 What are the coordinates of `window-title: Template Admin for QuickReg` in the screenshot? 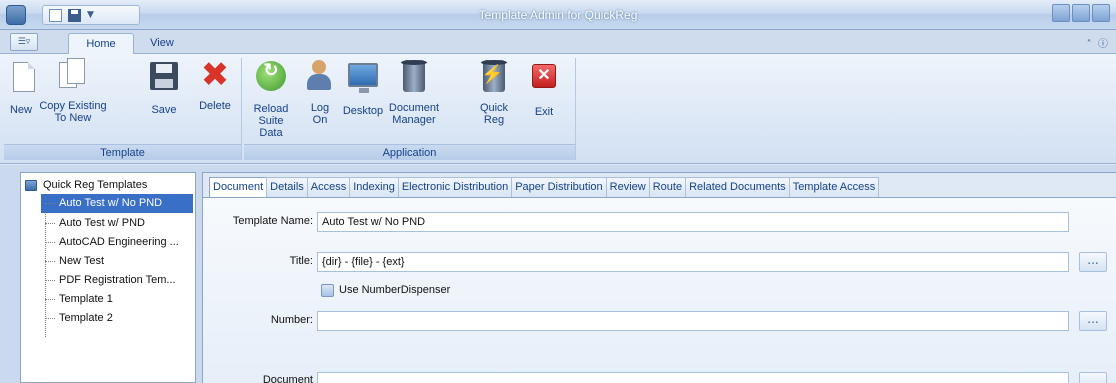 It's located at (558, 15).